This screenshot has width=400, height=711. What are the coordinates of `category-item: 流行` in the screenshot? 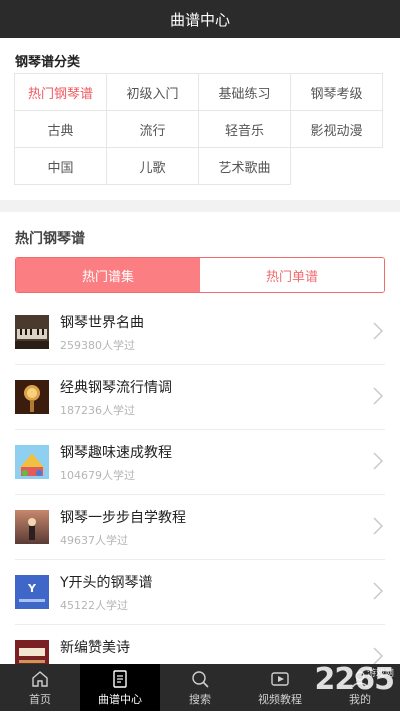 It's located at (152, 129).